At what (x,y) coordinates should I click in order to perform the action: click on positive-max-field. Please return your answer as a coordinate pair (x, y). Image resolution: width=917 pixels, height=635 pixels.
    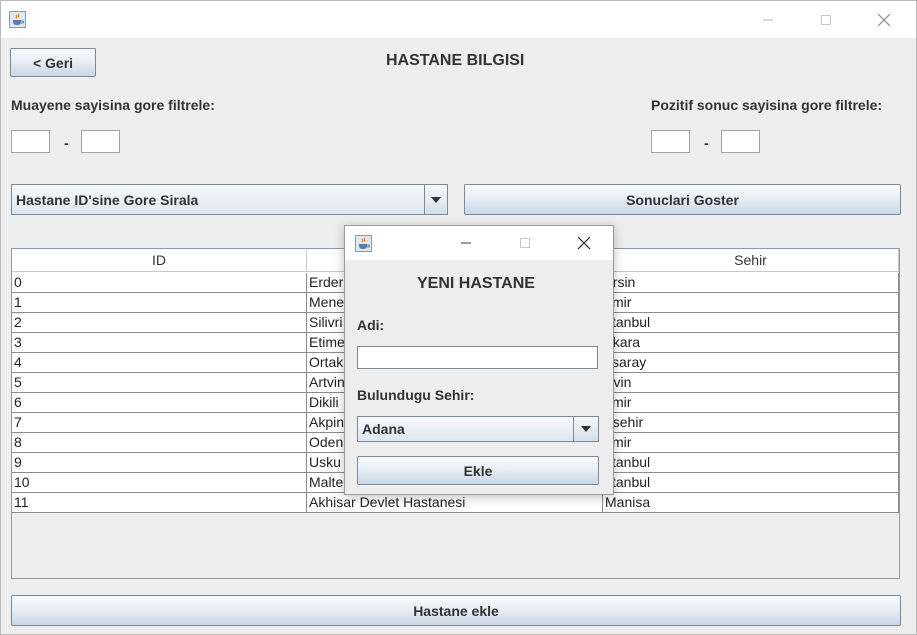
    Looking at the image, I should click on (740, 141).